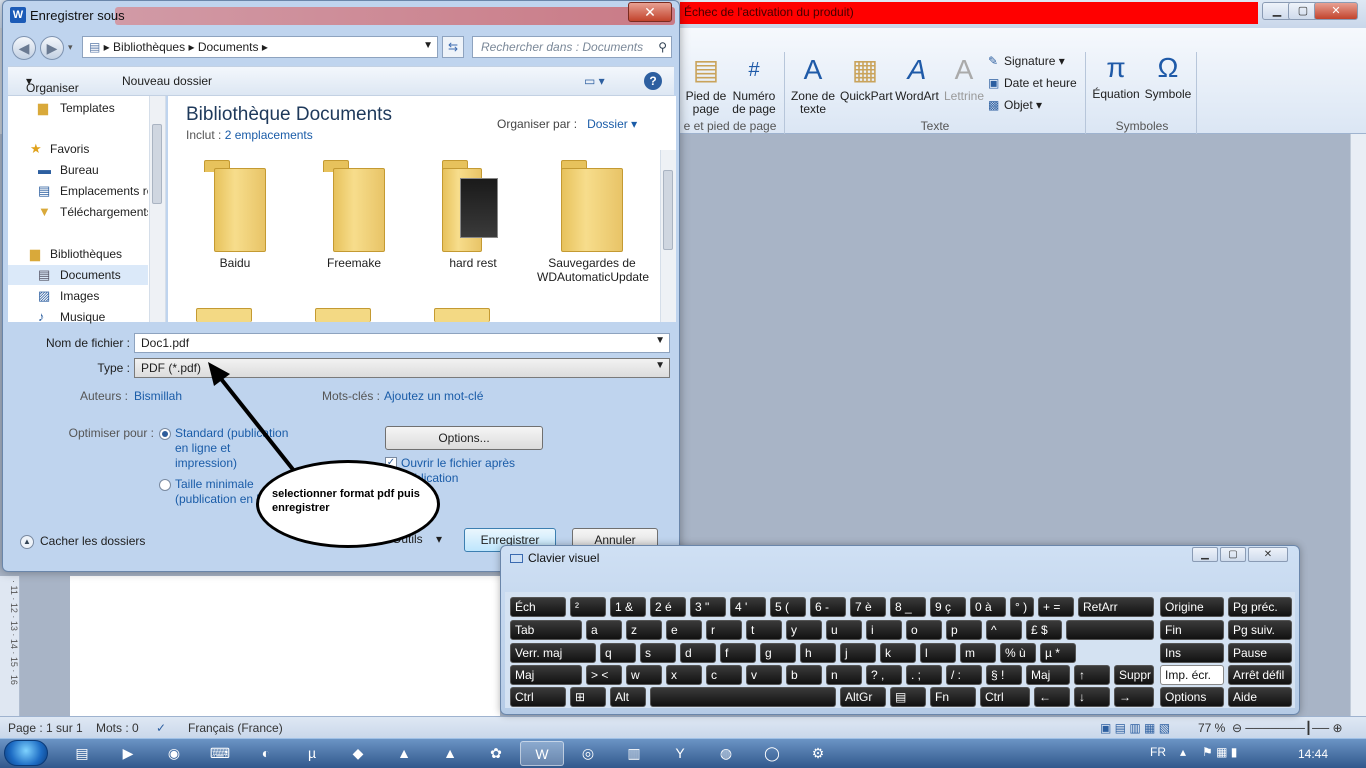 The width and height of the screenshot is (1366, 768). What do you see at coordinates (1052, 697) in the screenshot?
I see `key-←: ←` at bounding box center [1052, 697].